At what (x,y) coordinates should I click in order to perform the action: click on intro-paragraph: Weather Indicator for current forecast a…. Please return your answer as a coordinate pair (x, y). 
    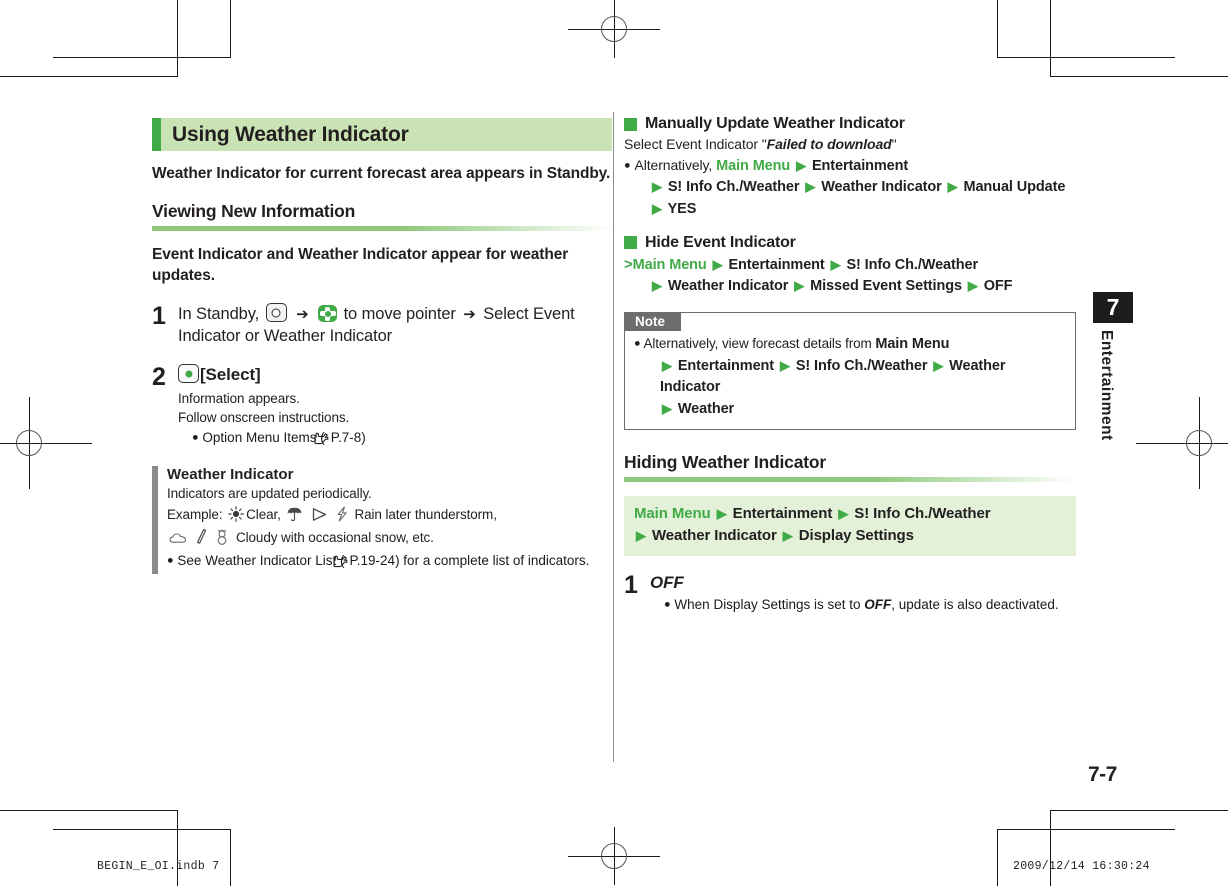
    Looking at the image, I should click on (381, 173).